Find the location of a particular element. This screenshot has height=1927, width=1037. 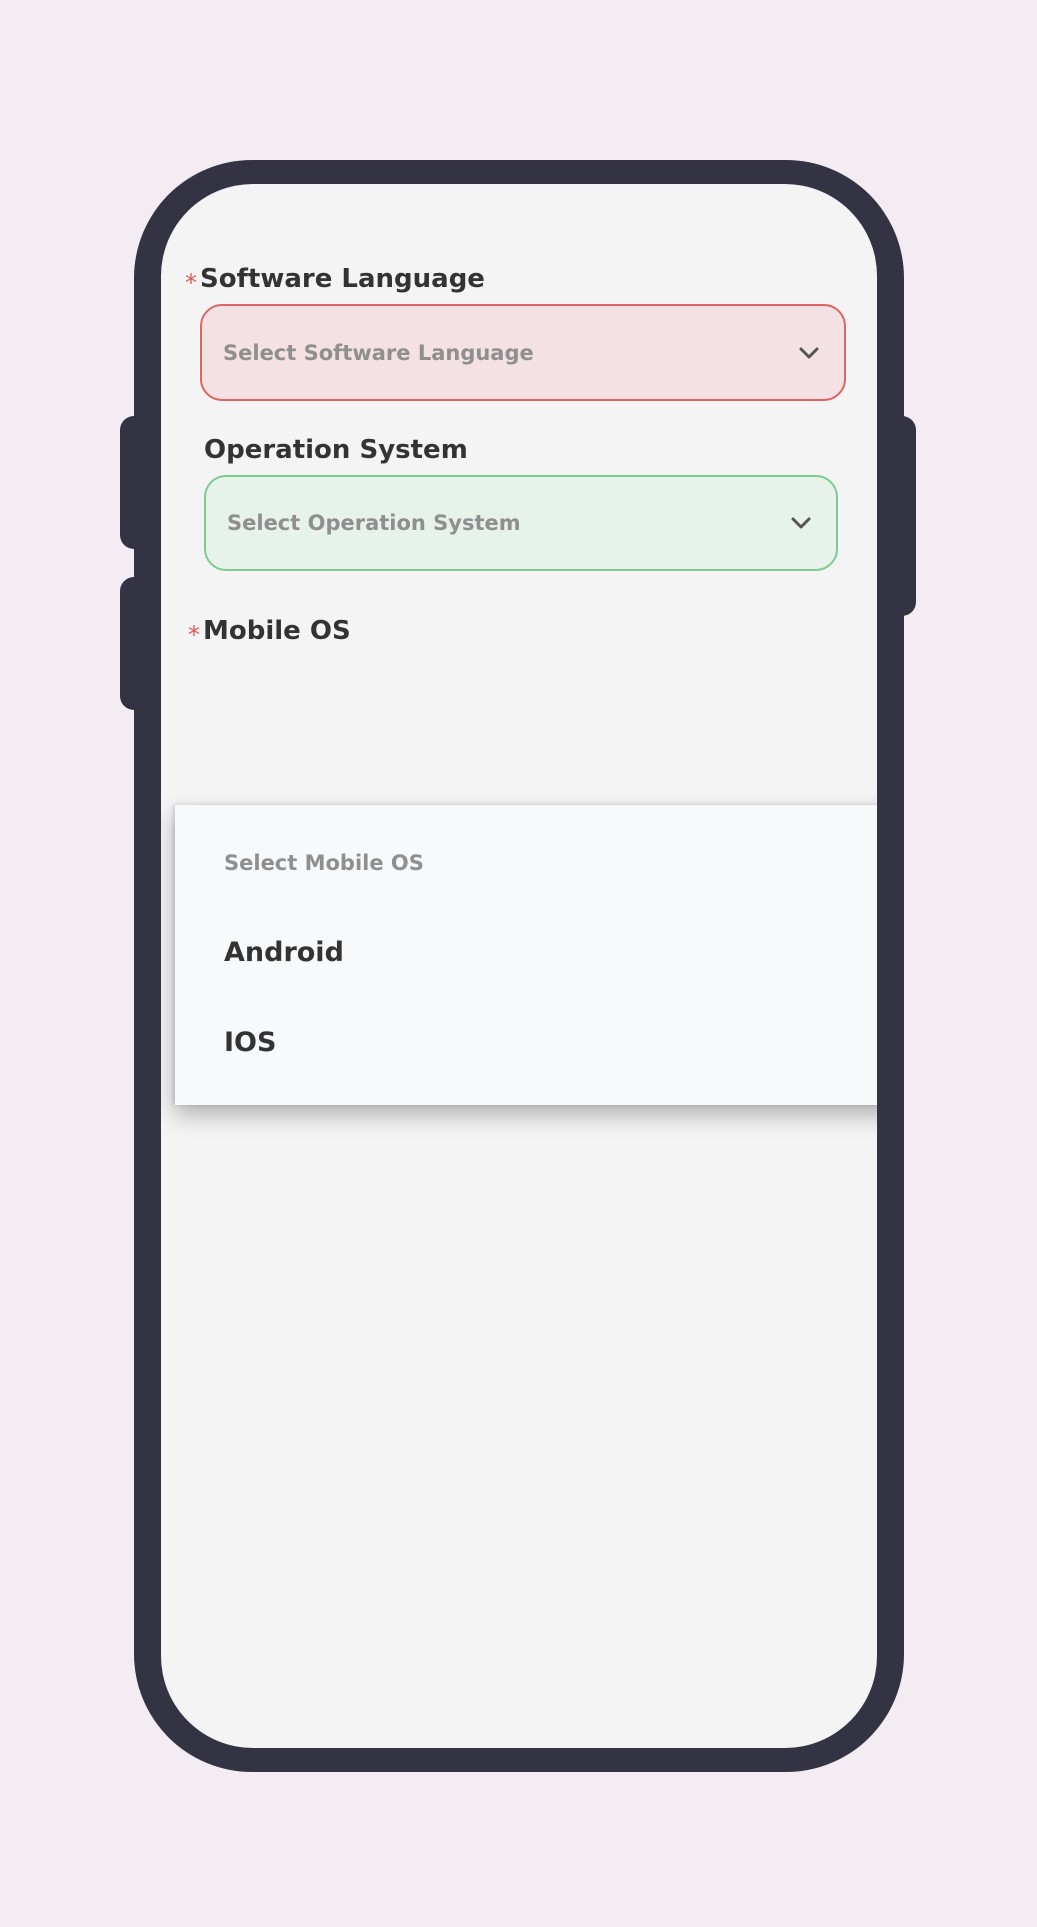

mobile-os-option-ios: IOS is located at coordinates (250, 1042).